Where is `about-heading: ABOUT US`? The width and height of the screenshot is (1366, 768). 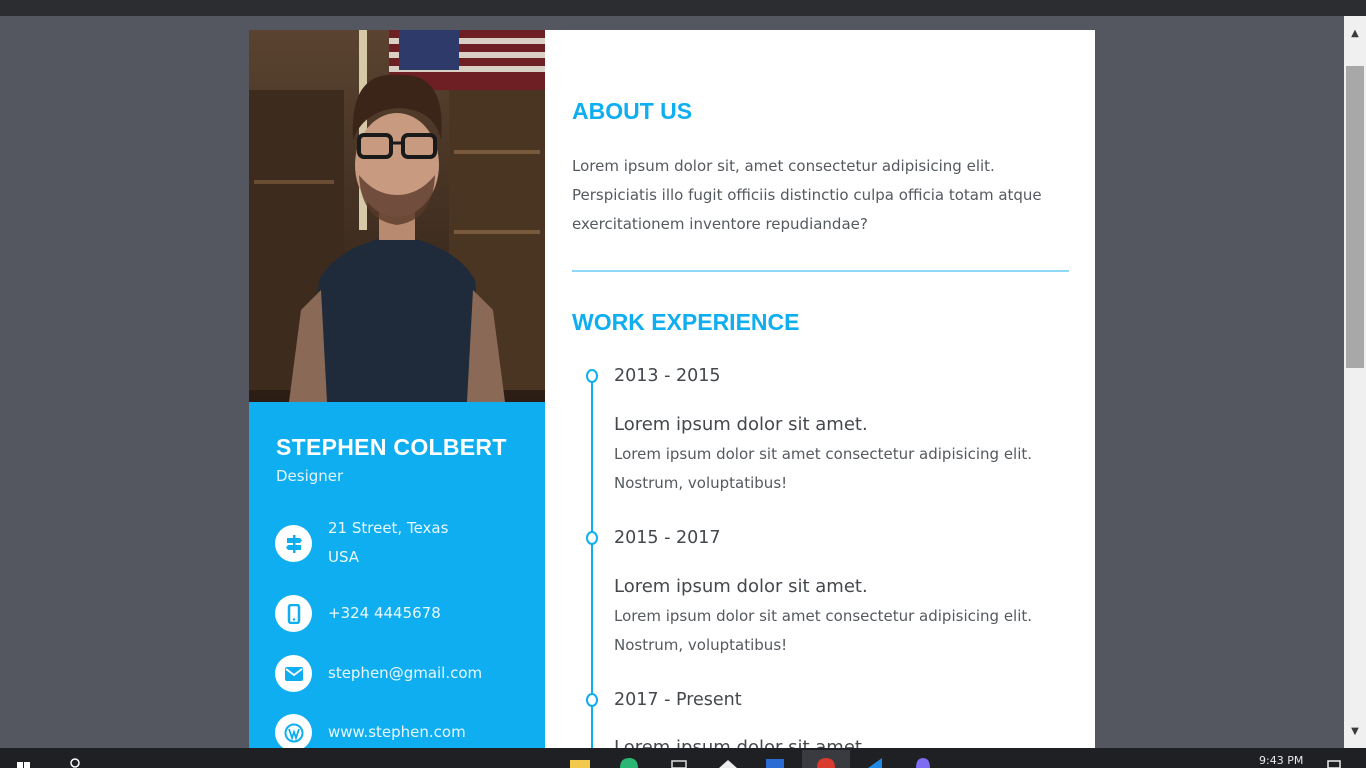 about-heading: ABOUT US is located at coordinates (632, 111).